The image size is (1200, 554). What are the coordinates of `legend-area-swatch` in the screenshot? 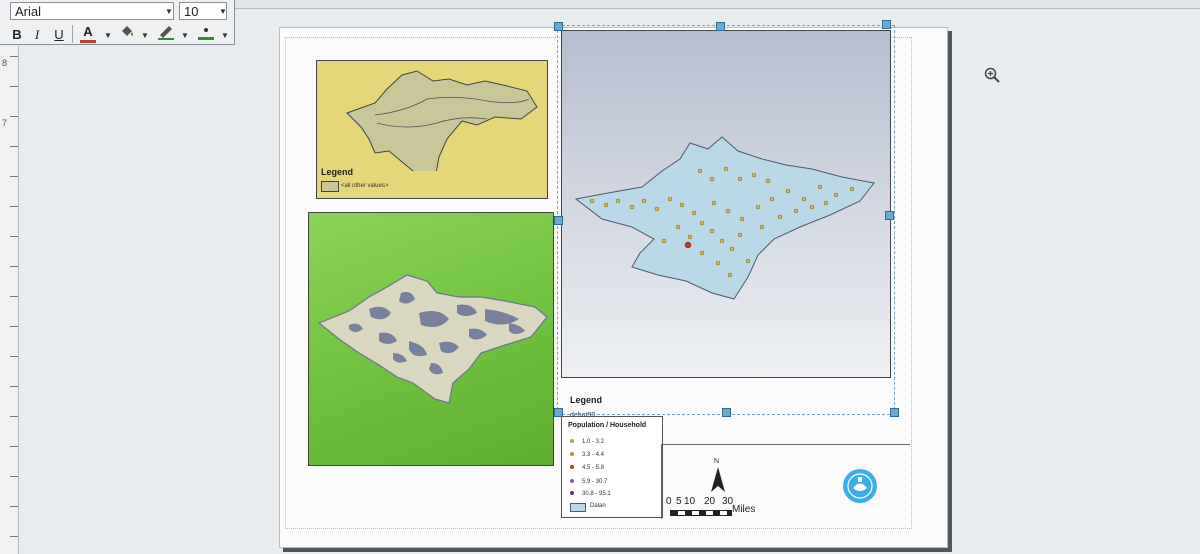 It's located at (578, 507).